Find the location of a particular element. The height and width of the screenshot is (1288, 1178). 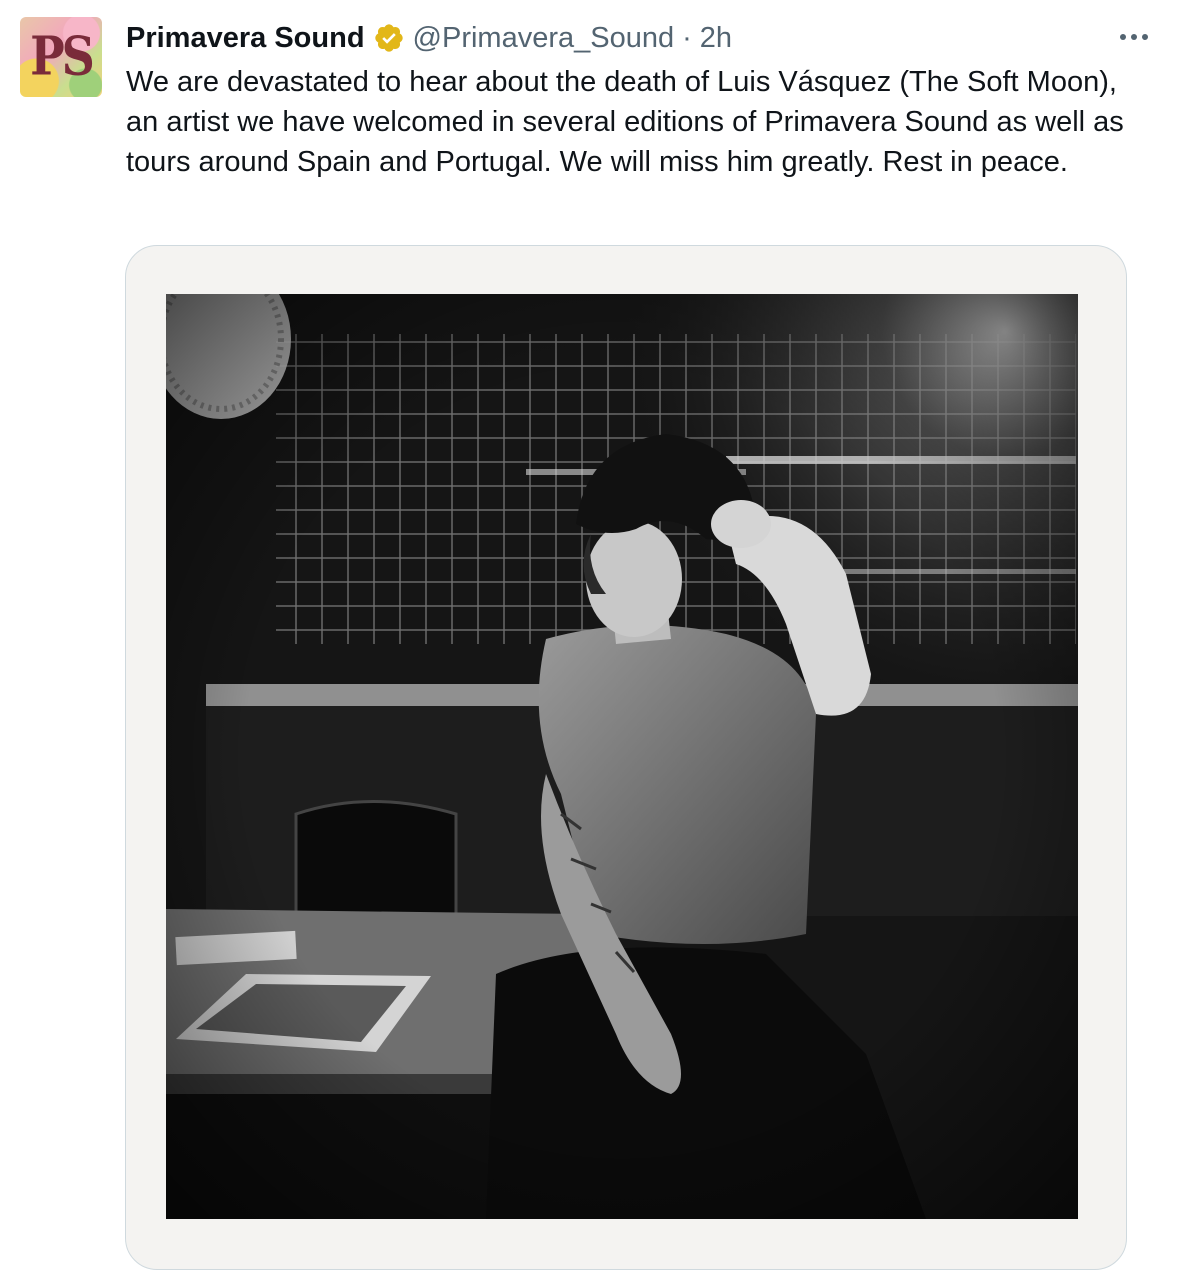

timestamp: 2h is located at coordinates (716, 38).